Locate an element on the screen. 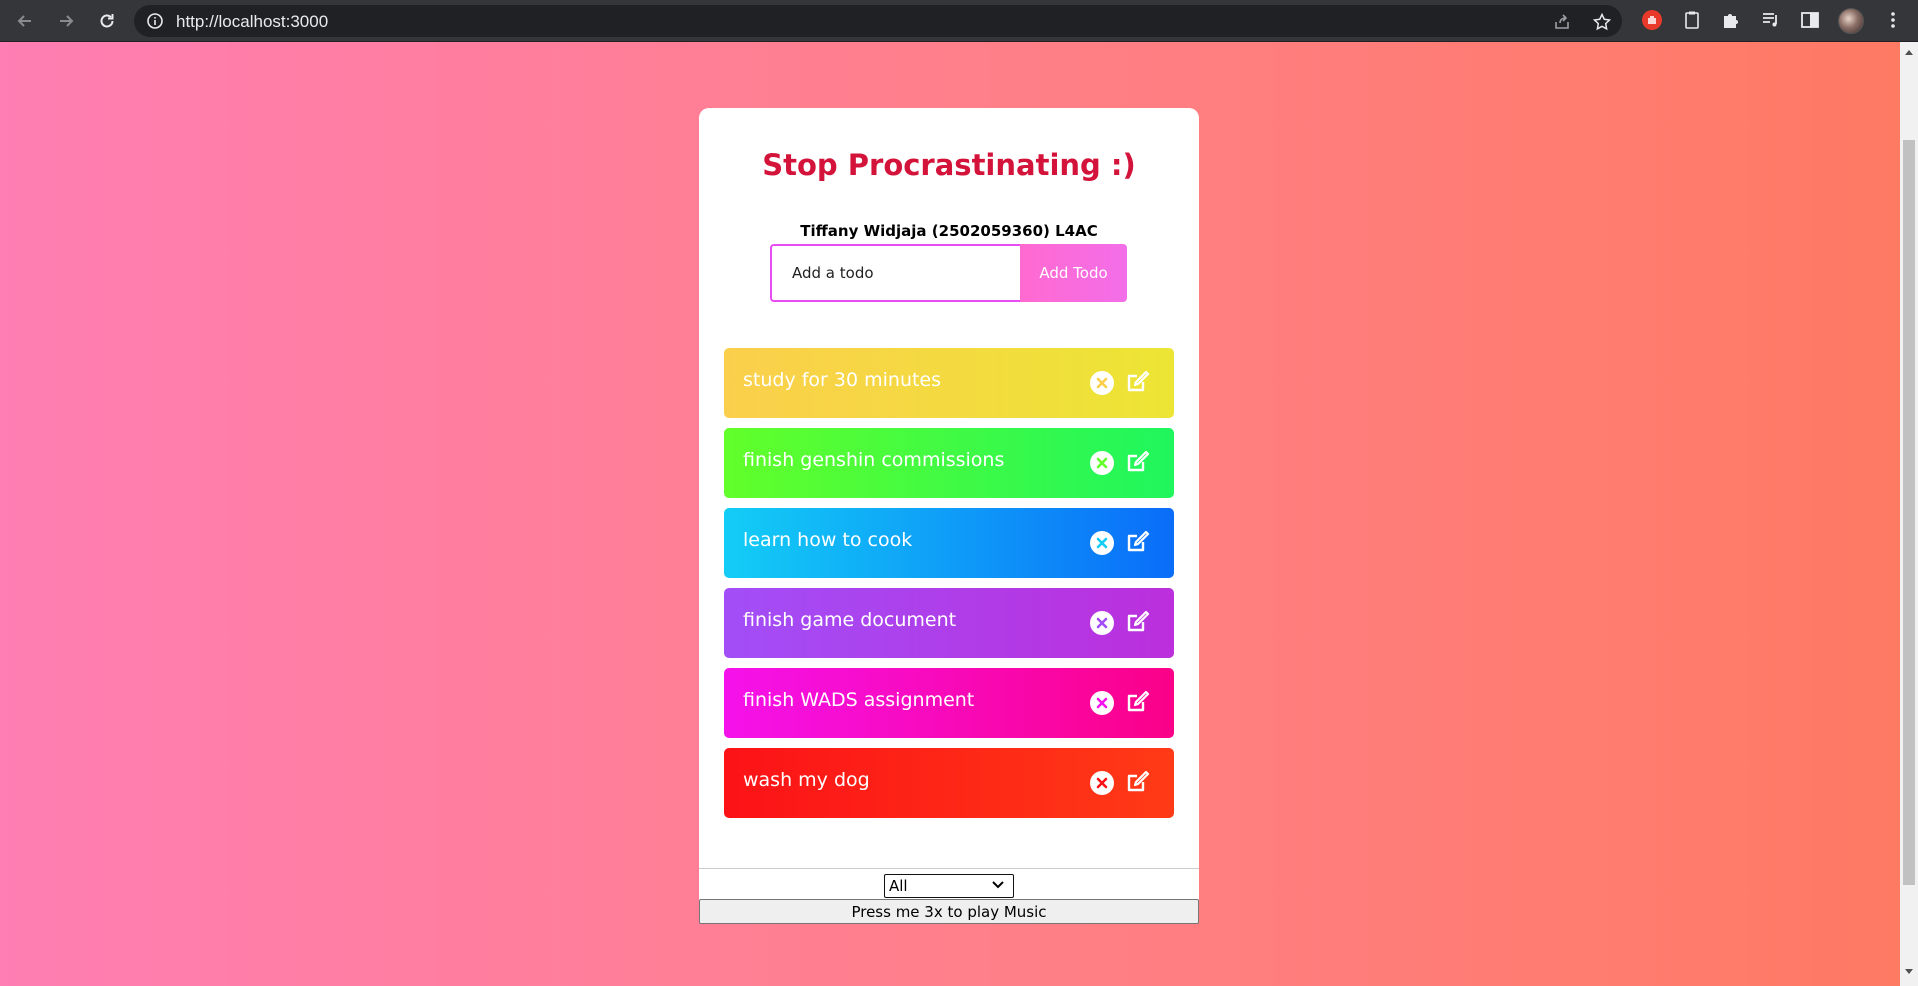  todo-item: study for 30 minutes is located at coordinates (949, 383).